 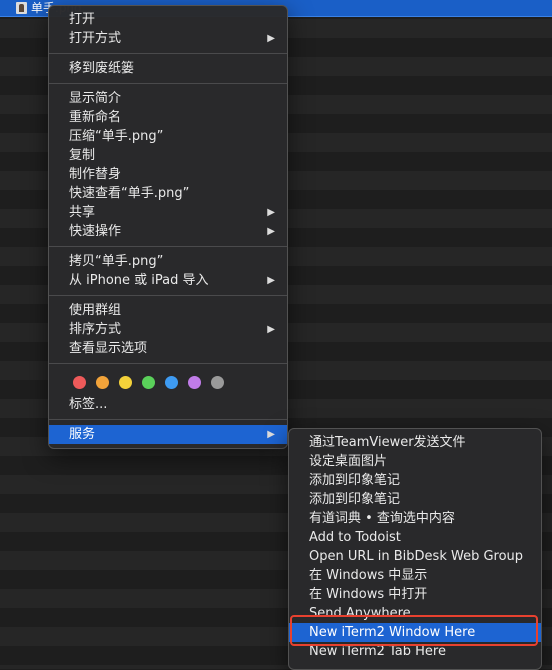 What do you see at coordinates (168, 348) in the screenshot?
I see `menu-item-4-2: 查看显示选项` at bounding box center [168, 348].